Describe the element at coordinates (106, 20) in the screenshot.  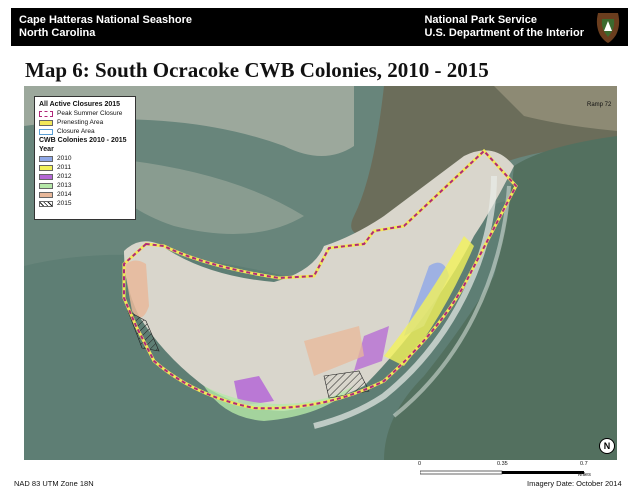
I see `park-name: Cape Hatteras National Seashore` at that location.